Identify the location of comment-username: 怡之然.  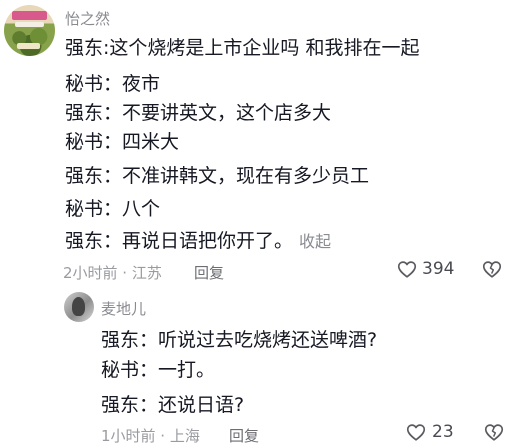
(87, 18).